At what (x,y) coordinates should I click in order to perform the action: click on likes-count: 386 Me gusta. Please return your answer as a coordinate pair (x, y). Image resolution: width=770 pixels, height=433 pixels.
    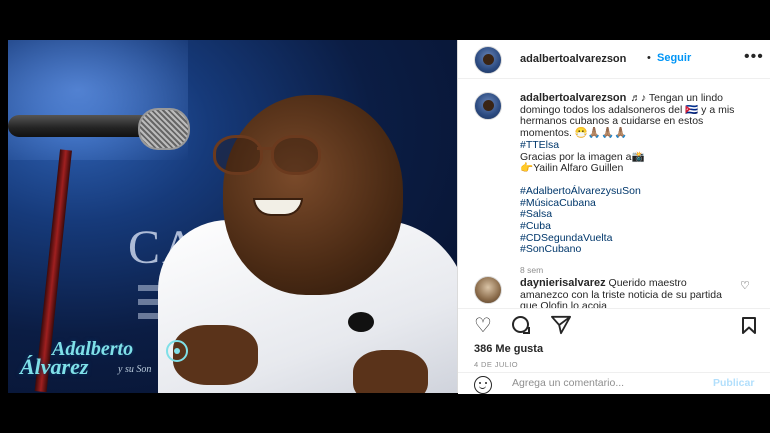
    Looking at the image, I should click on (508, 349).